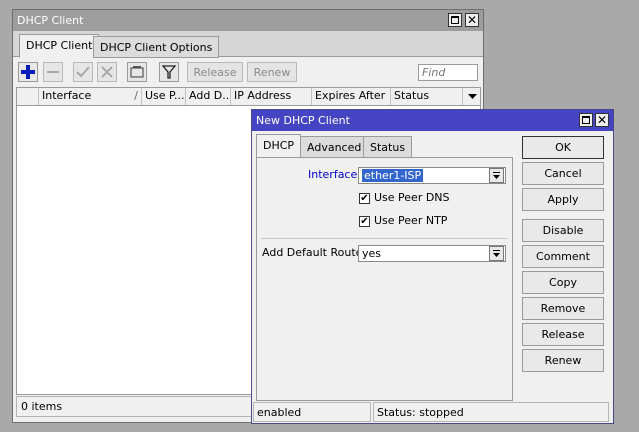 The width and height of the screenshot is (639, 432). Describe the element at coordinates (351, 96) in the screenshot. I see `column-expires-after: Expires After` at that location.